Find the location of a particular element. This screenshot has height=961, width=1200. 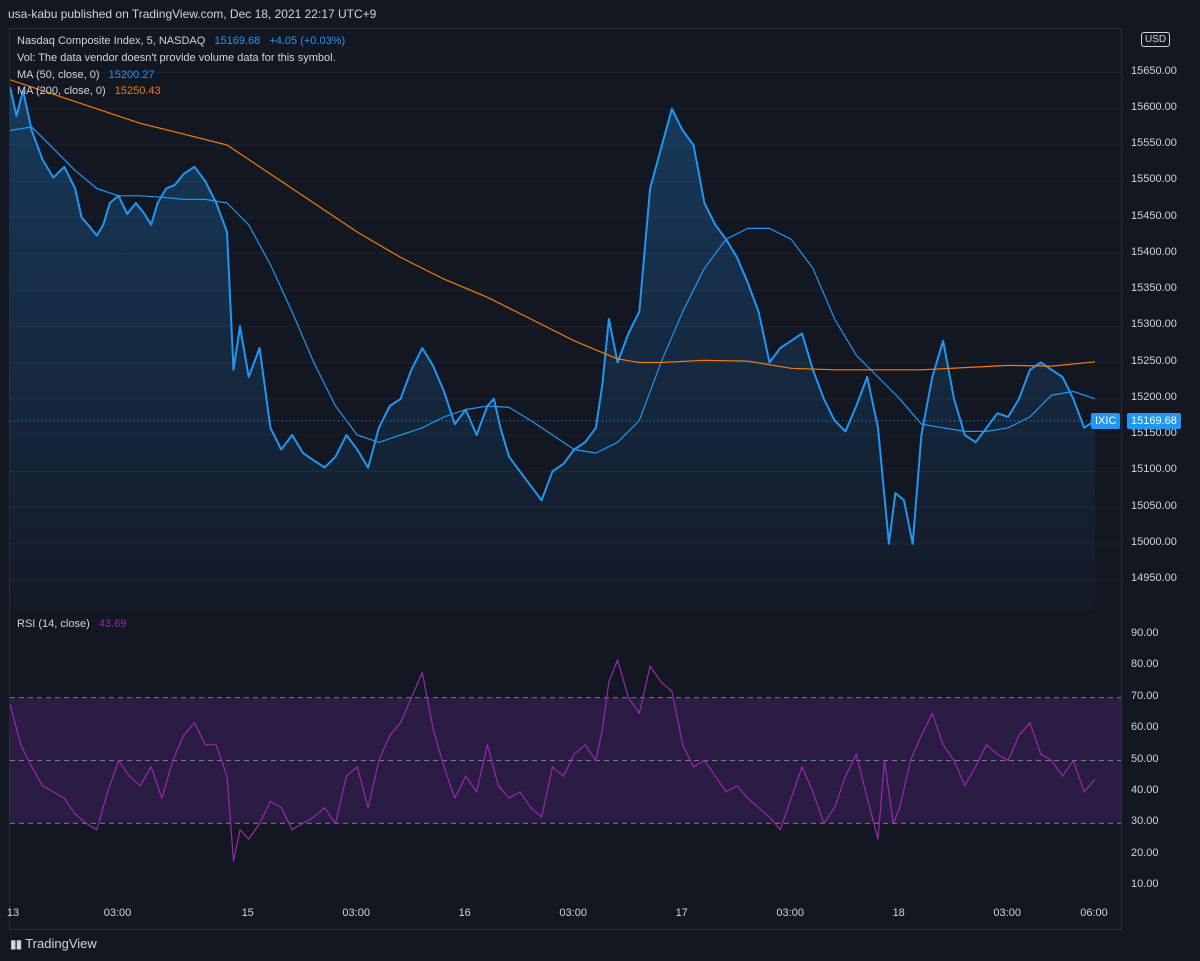

time-tick-label: 13 is located at coordinates (13, 913).